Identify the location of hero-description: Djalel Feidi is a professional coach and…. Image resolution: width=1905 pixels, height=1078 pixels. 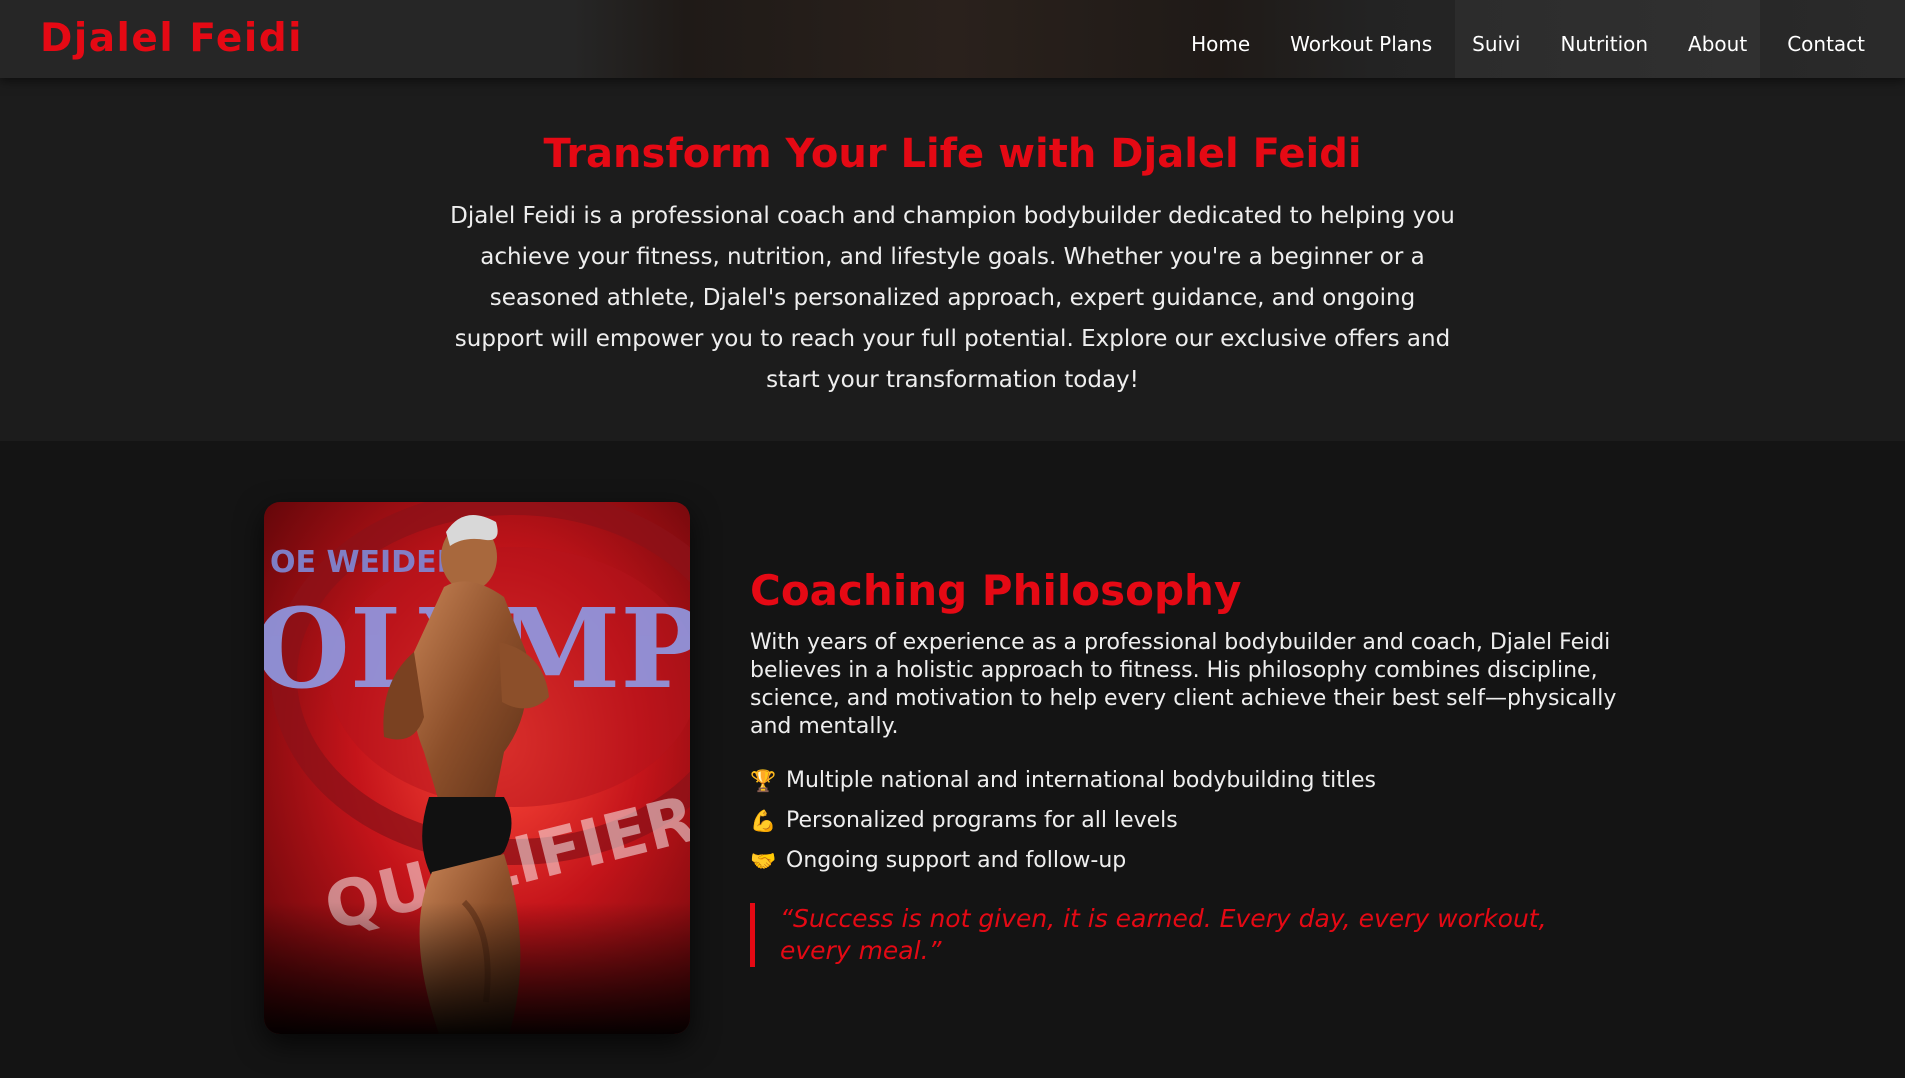
(952, 298).